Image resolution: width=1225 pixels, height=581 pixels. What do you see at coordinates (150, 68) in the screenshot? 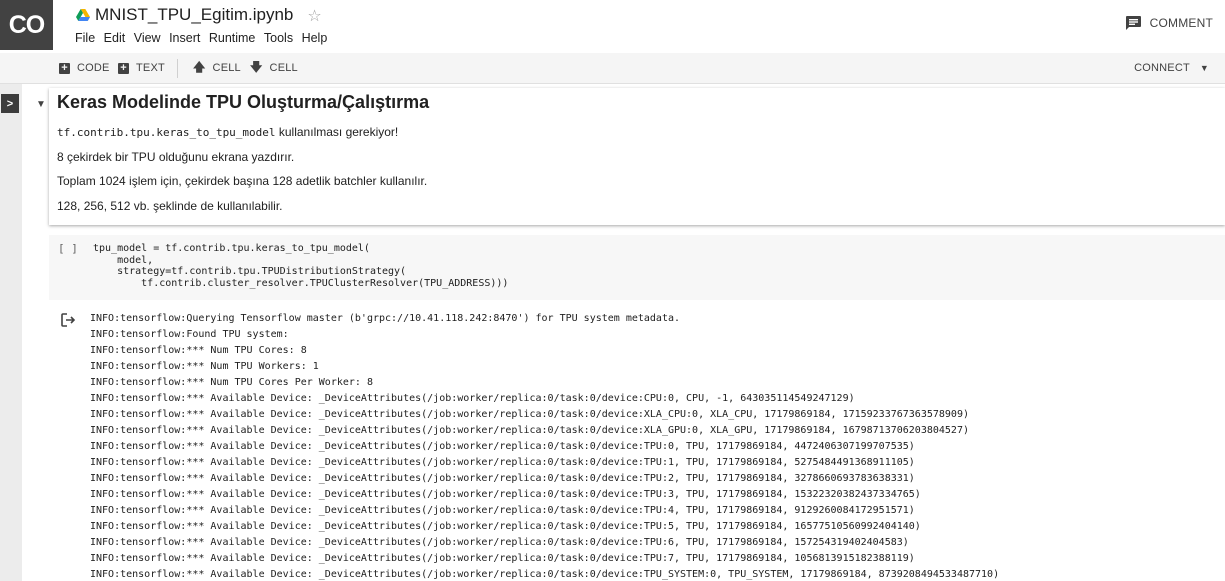
I see `add-text-label: TEXT` at bounding box center [150, 68].